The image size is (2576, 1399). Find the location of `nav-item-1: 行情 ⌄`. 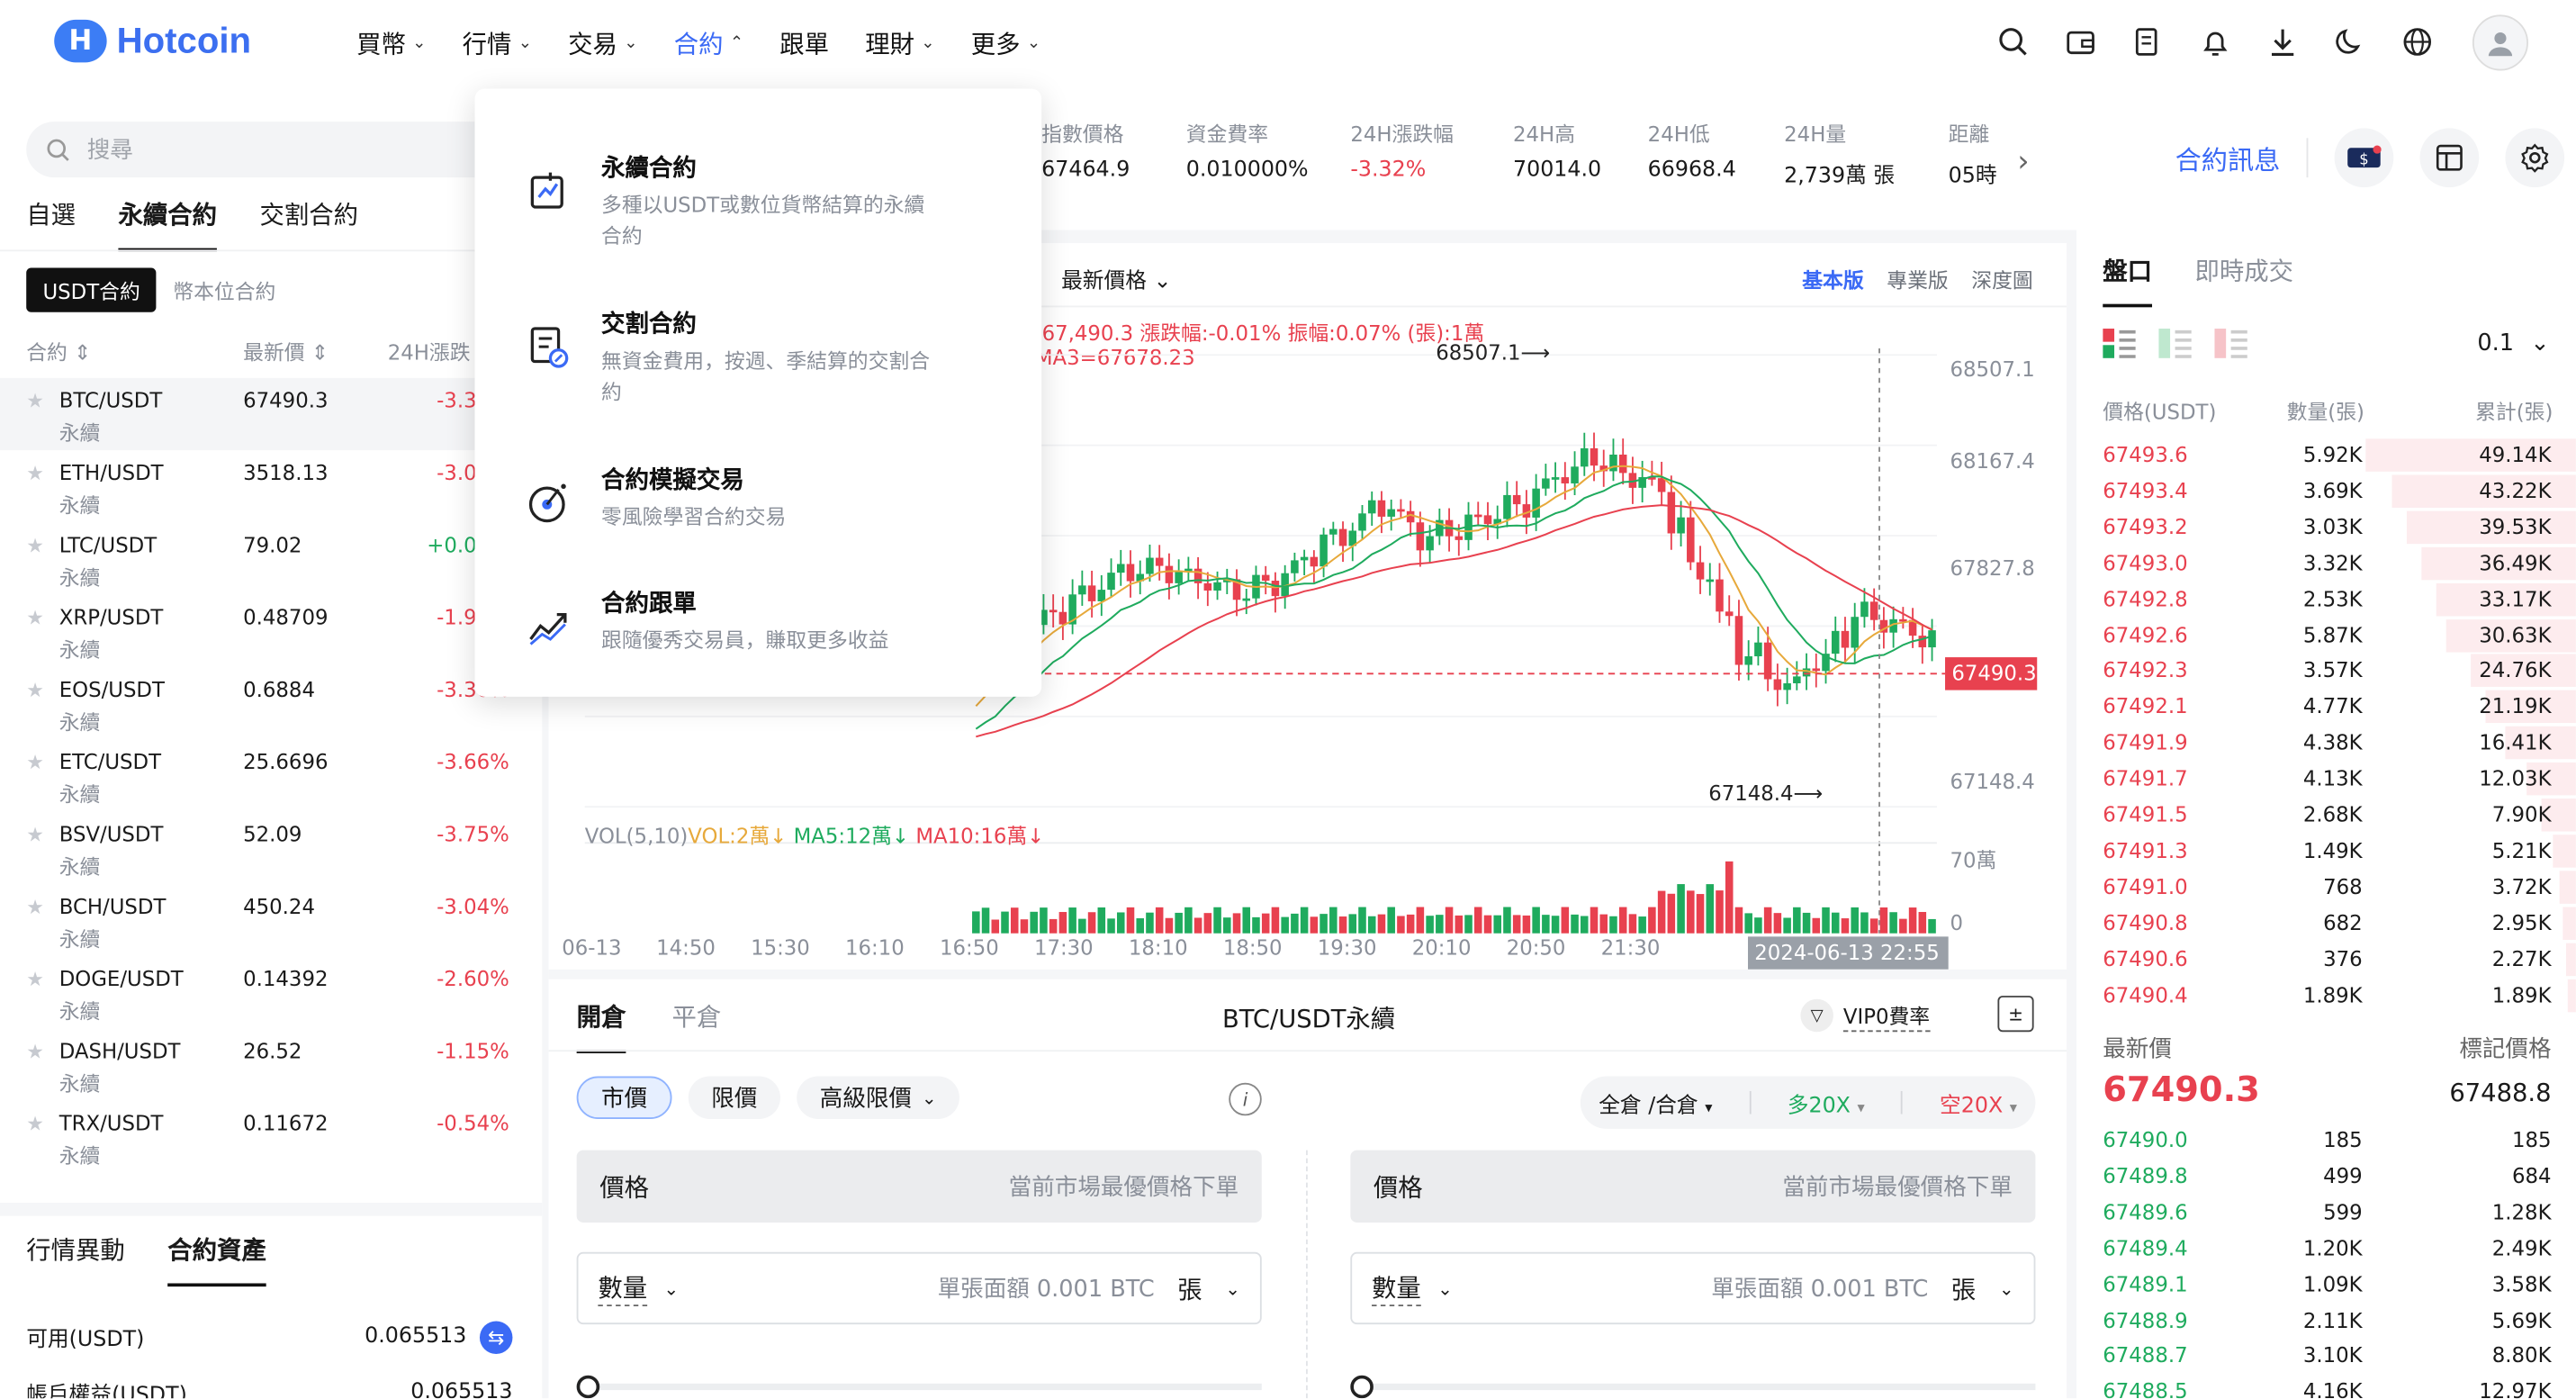

nav-item-1: 行情 ⌄ is located at coordinates (498, 43).